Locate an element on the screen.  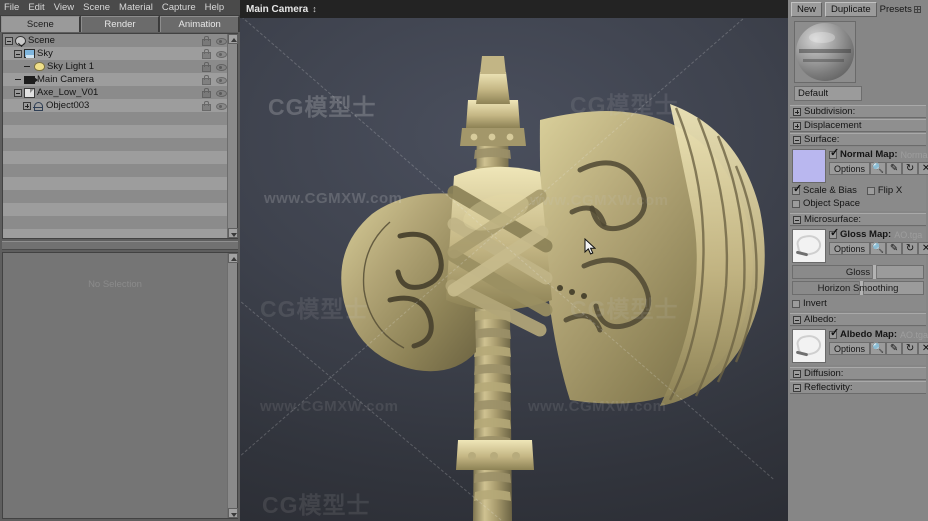
tab-scene: Scene is located at coordinates (40, 24).